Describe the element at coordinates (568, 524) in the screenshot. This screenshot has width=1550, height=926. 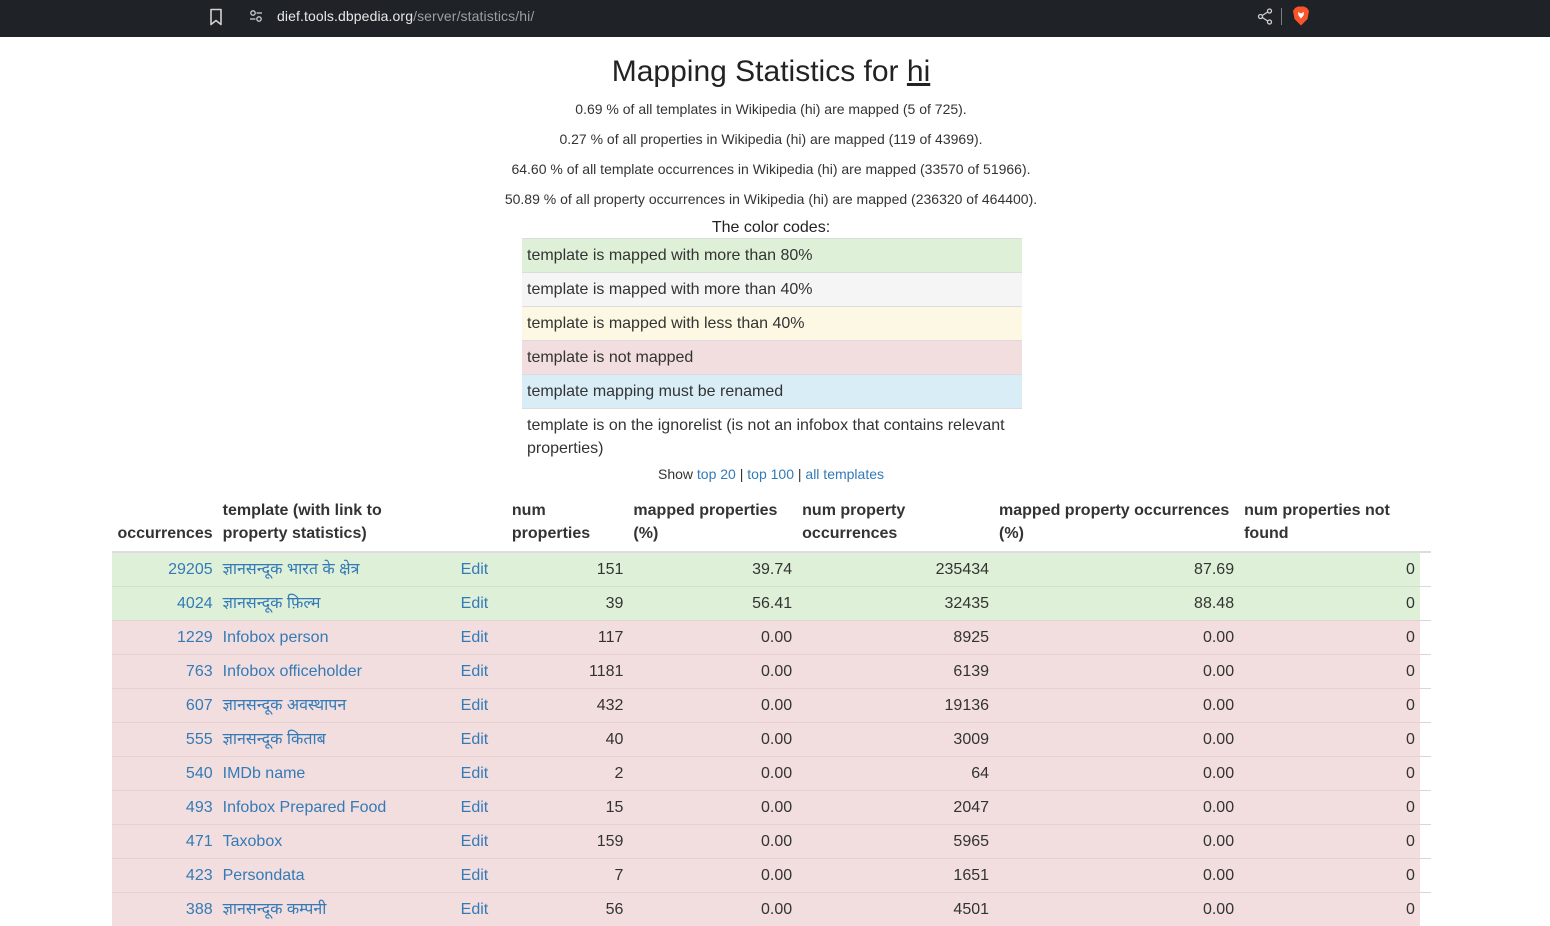
I see `col-num-properties: num properties` at that location.